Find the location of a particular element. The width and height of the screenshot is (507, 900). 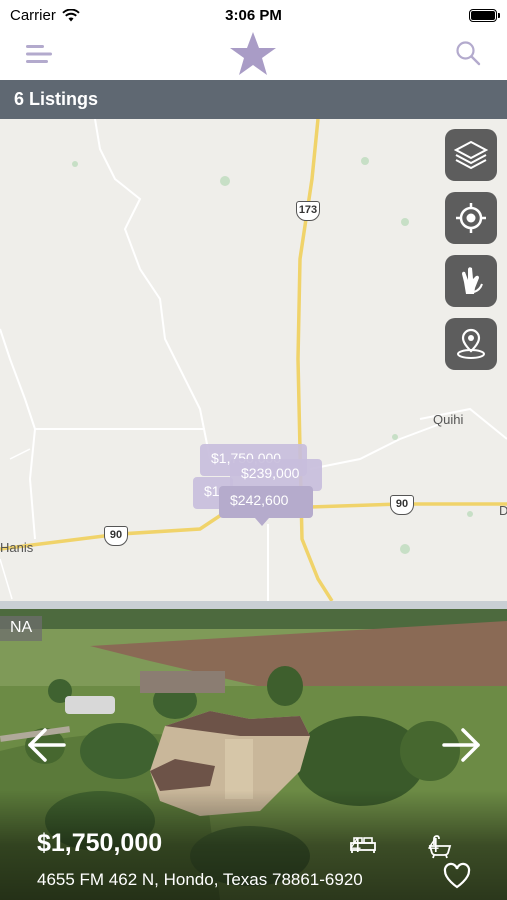

star-icon is located at coordinates (253, 53).